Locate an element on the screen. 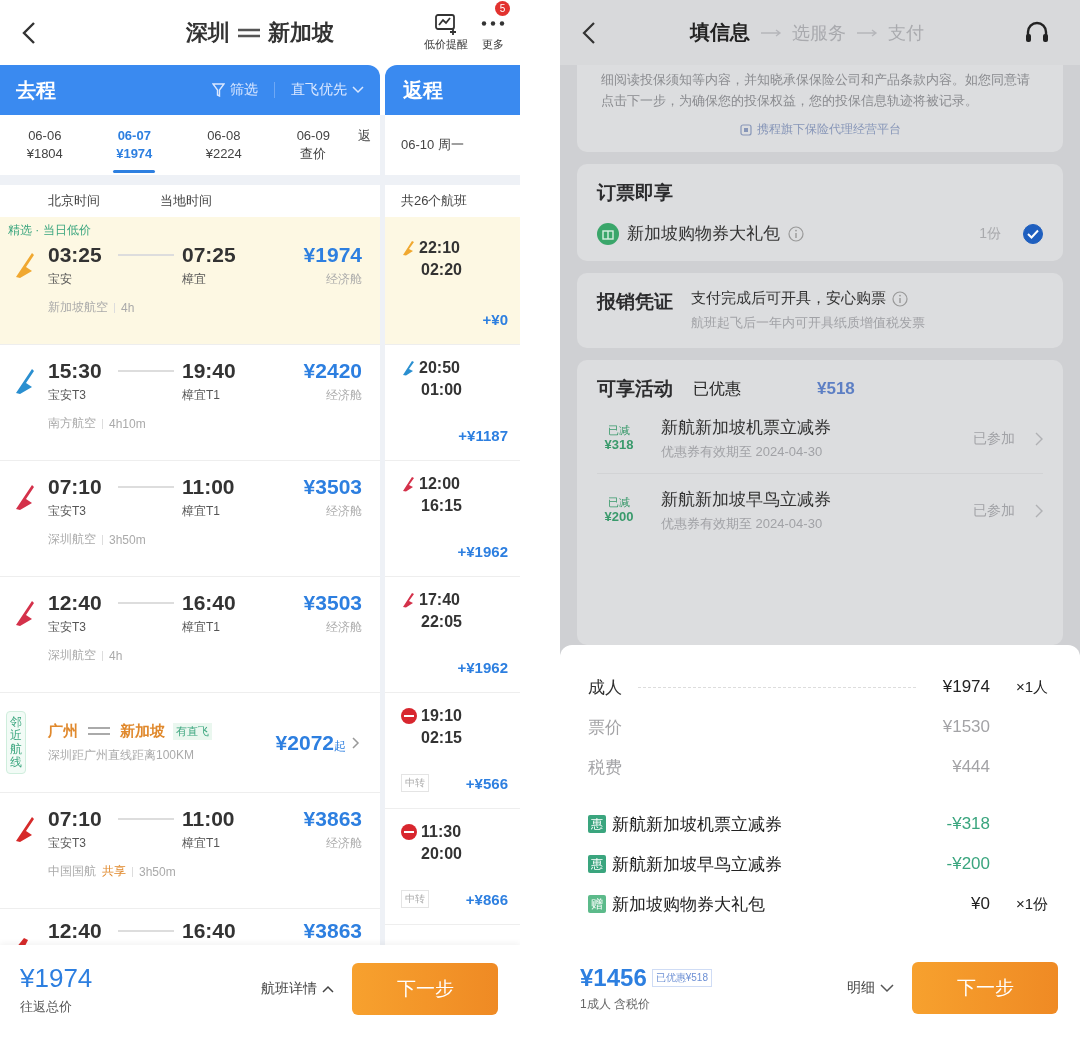 The height and width of the screenshot is (1041, 1080). line-item-amount: ¥444 is located at coordinates (970, 767).